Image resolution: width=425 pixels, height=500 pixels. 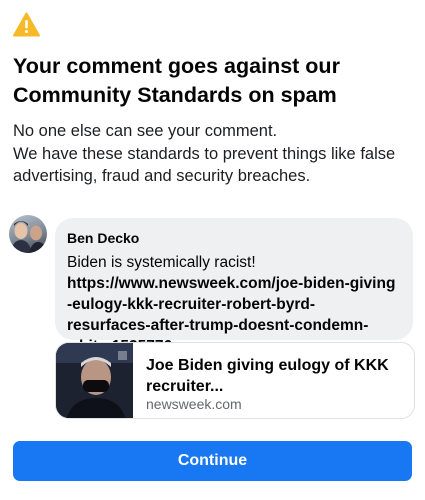 I want to click on link-preview-title-line: Joe Biden giving eulogy of KKK, so click(x=267, y=365).